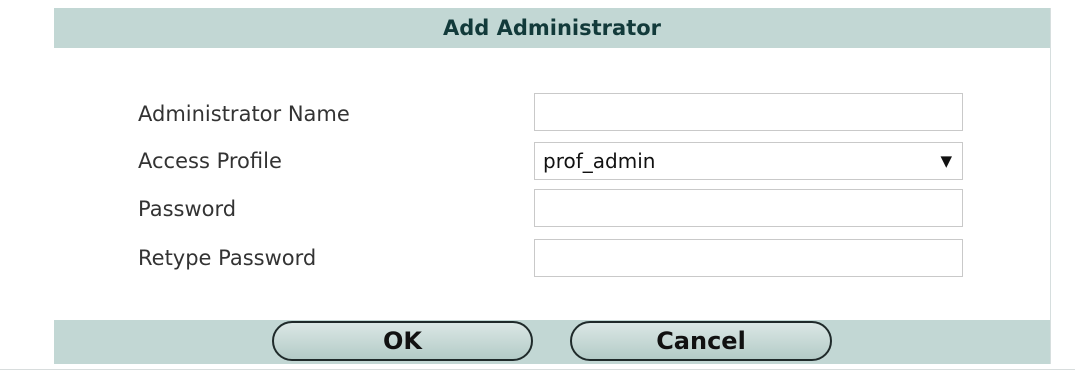 The height and width of the screenshot is (370, 1075). Describe the element at coordinates (748, 161) in the screenshot. I see `access-profile-select: prof_admin ▼` at that location.